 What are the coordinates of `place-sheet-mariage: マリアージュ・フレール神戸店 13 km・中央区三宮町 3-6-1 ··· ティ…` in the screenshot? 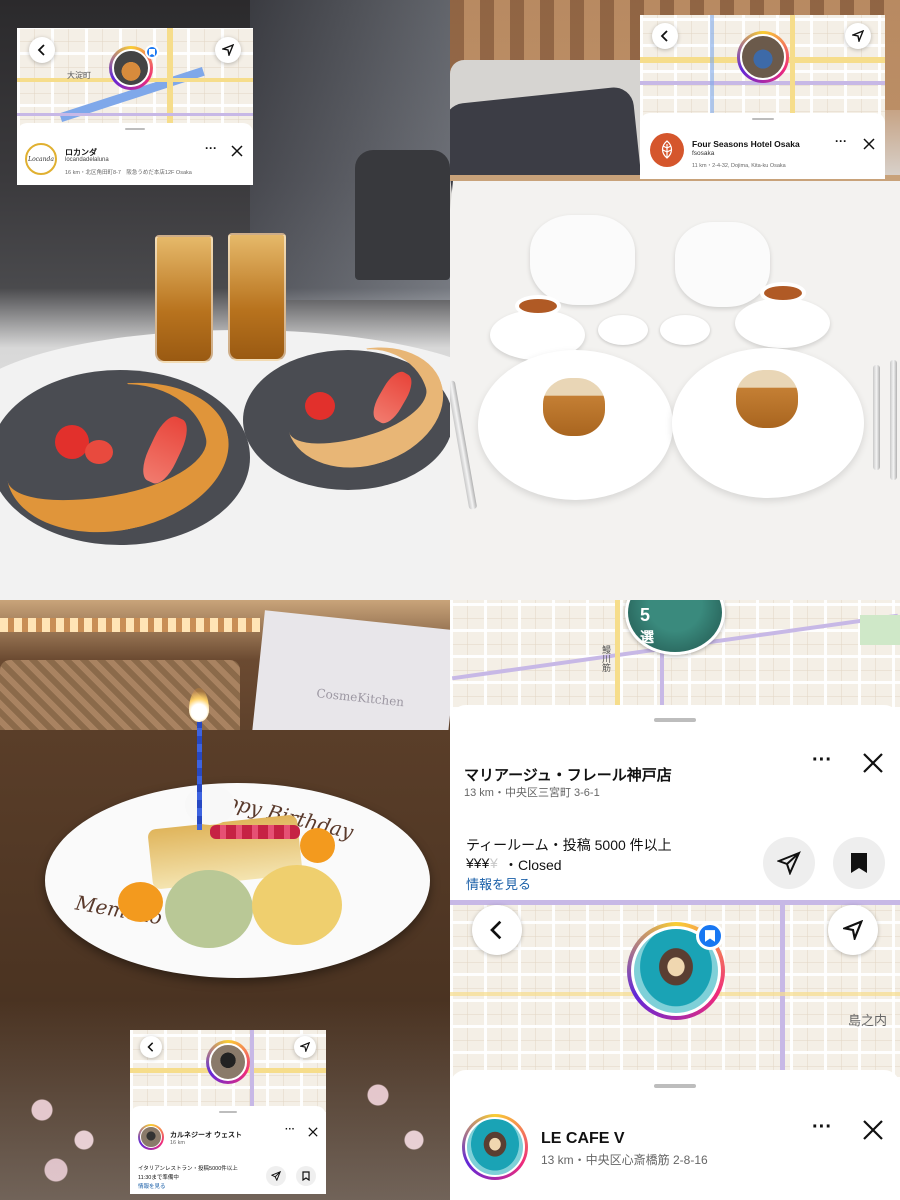 It's located at (675, 802).